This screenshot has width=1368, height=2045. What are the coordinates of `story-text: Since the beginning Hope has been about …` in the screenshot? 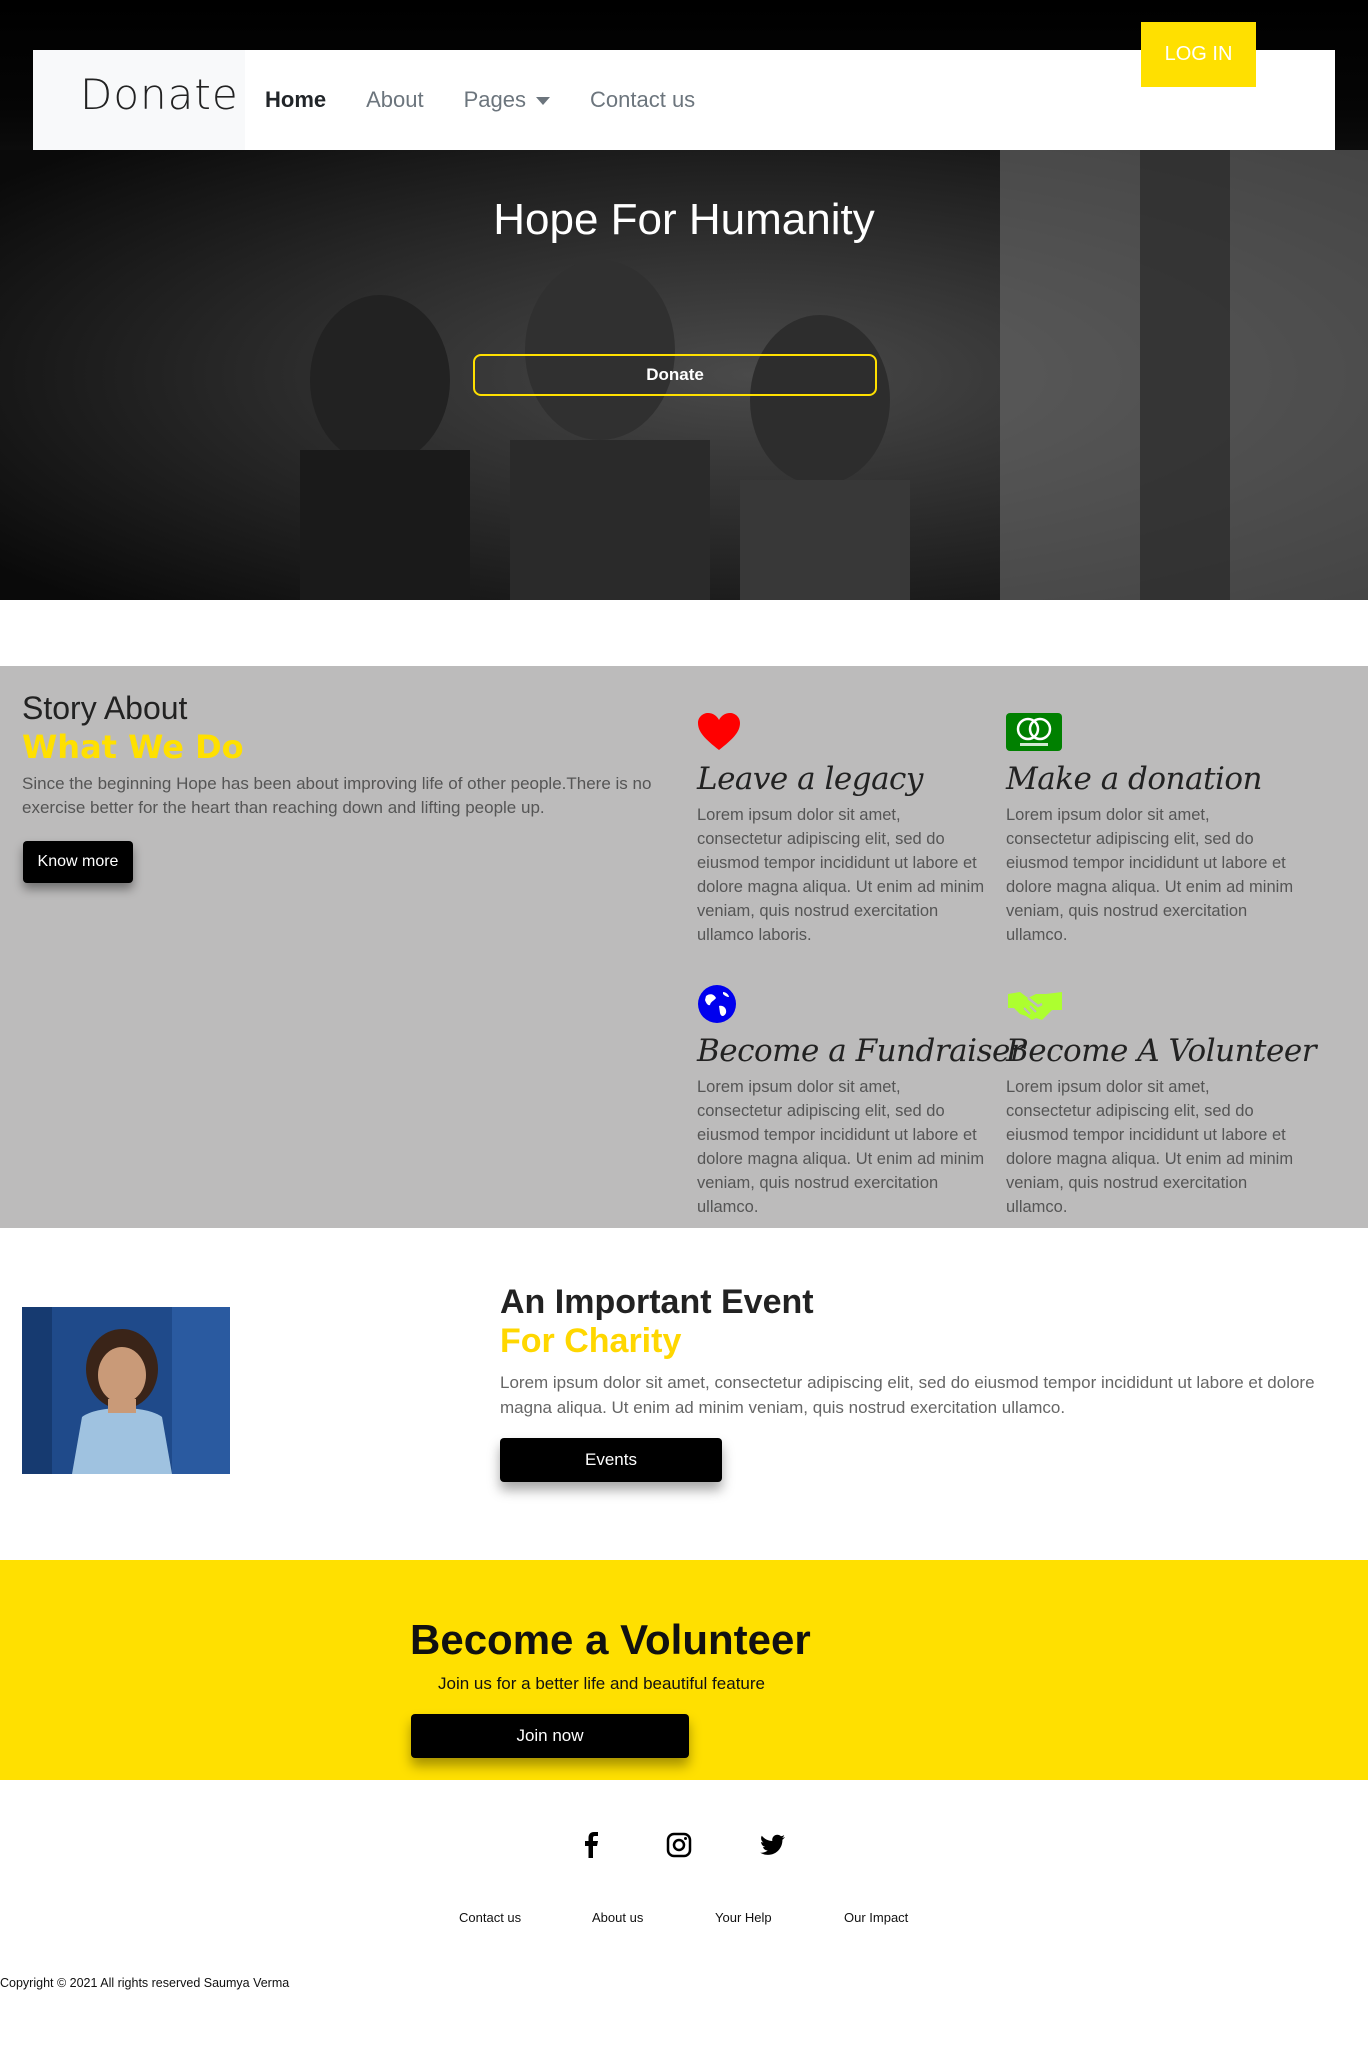 It's located at (337, 795).